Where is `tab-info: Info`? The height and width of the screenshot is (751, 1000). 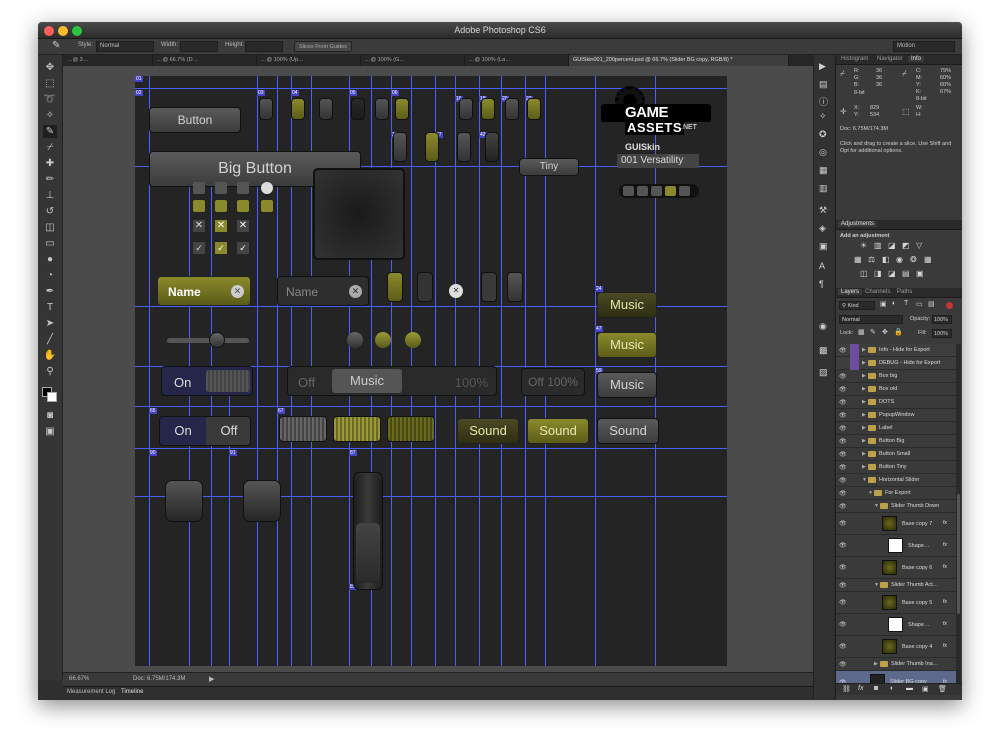
tab-info: Info is located at coordinates (916, 59).